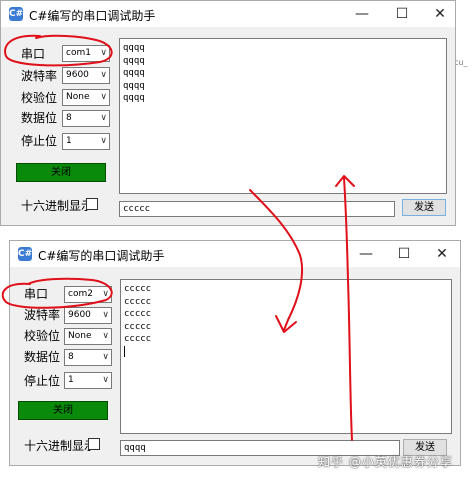 The height and width of the screenshot is (477, 474). What do you see at coordinates (276, 260) in the screenshot?
I see `arrow-line-down` at bounding box center [276, 260].